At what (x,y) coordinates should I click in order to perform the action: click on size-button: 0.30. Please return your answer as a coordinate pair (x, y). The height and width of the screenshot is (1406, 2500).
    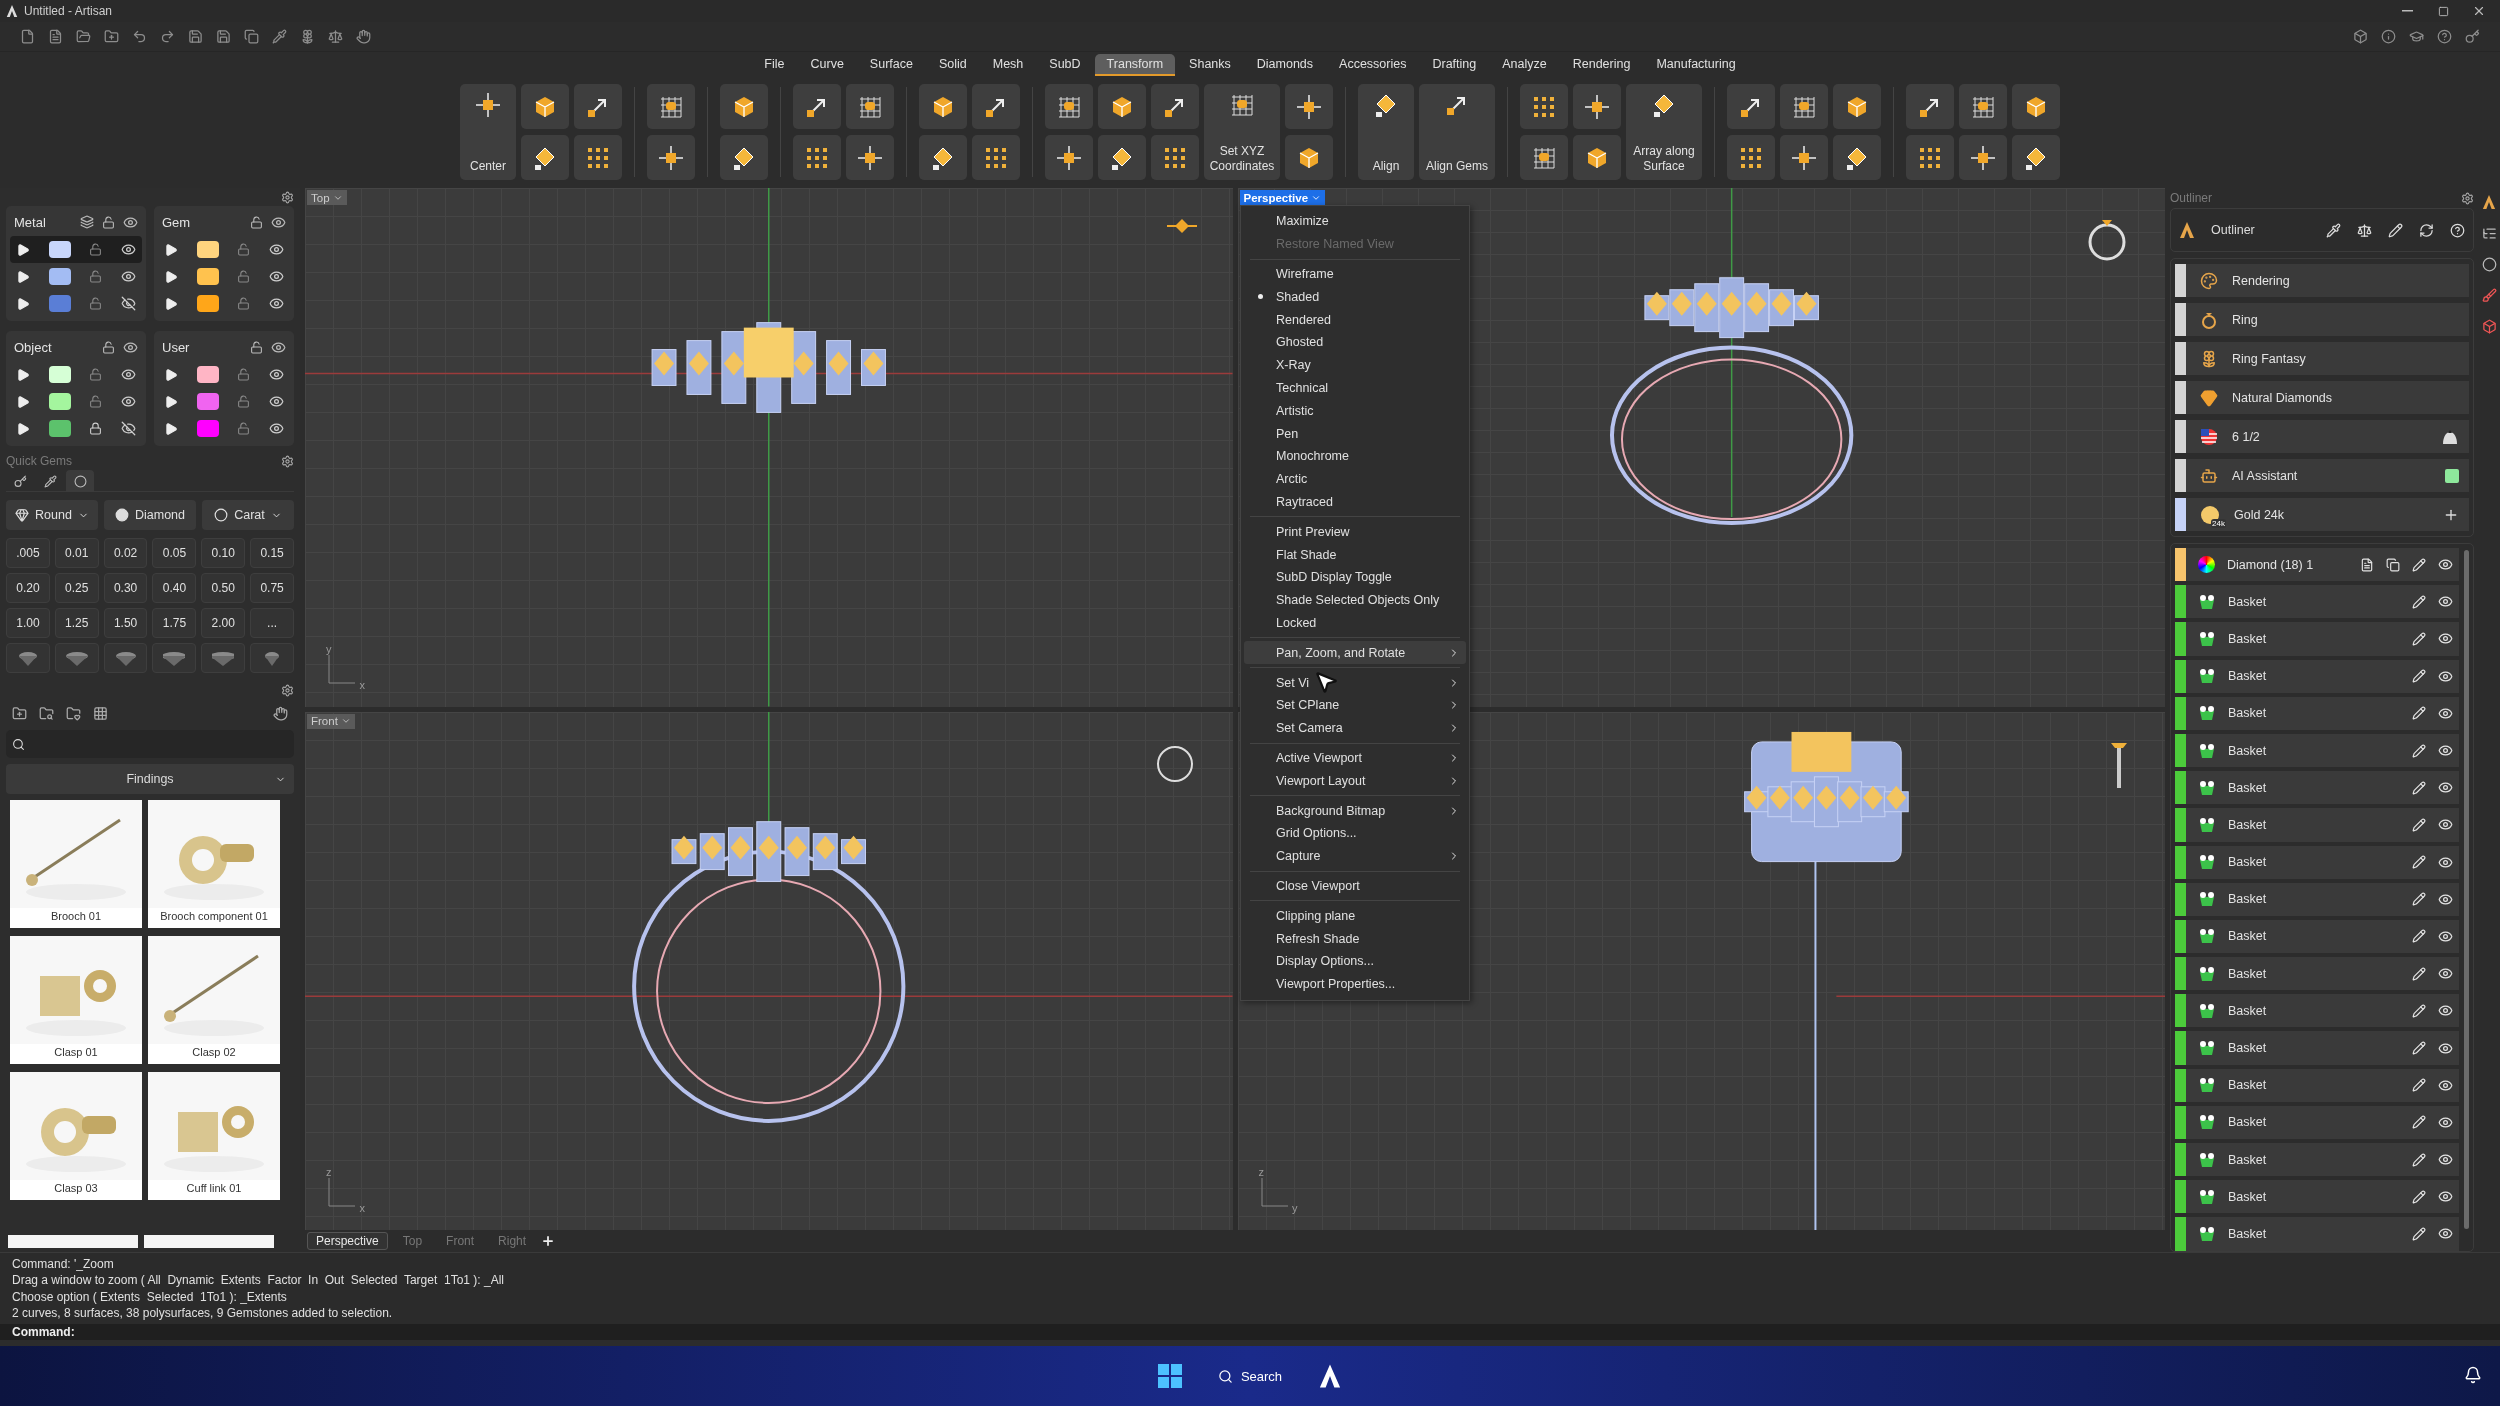
    Looking at the image, I should click on (125, 588).